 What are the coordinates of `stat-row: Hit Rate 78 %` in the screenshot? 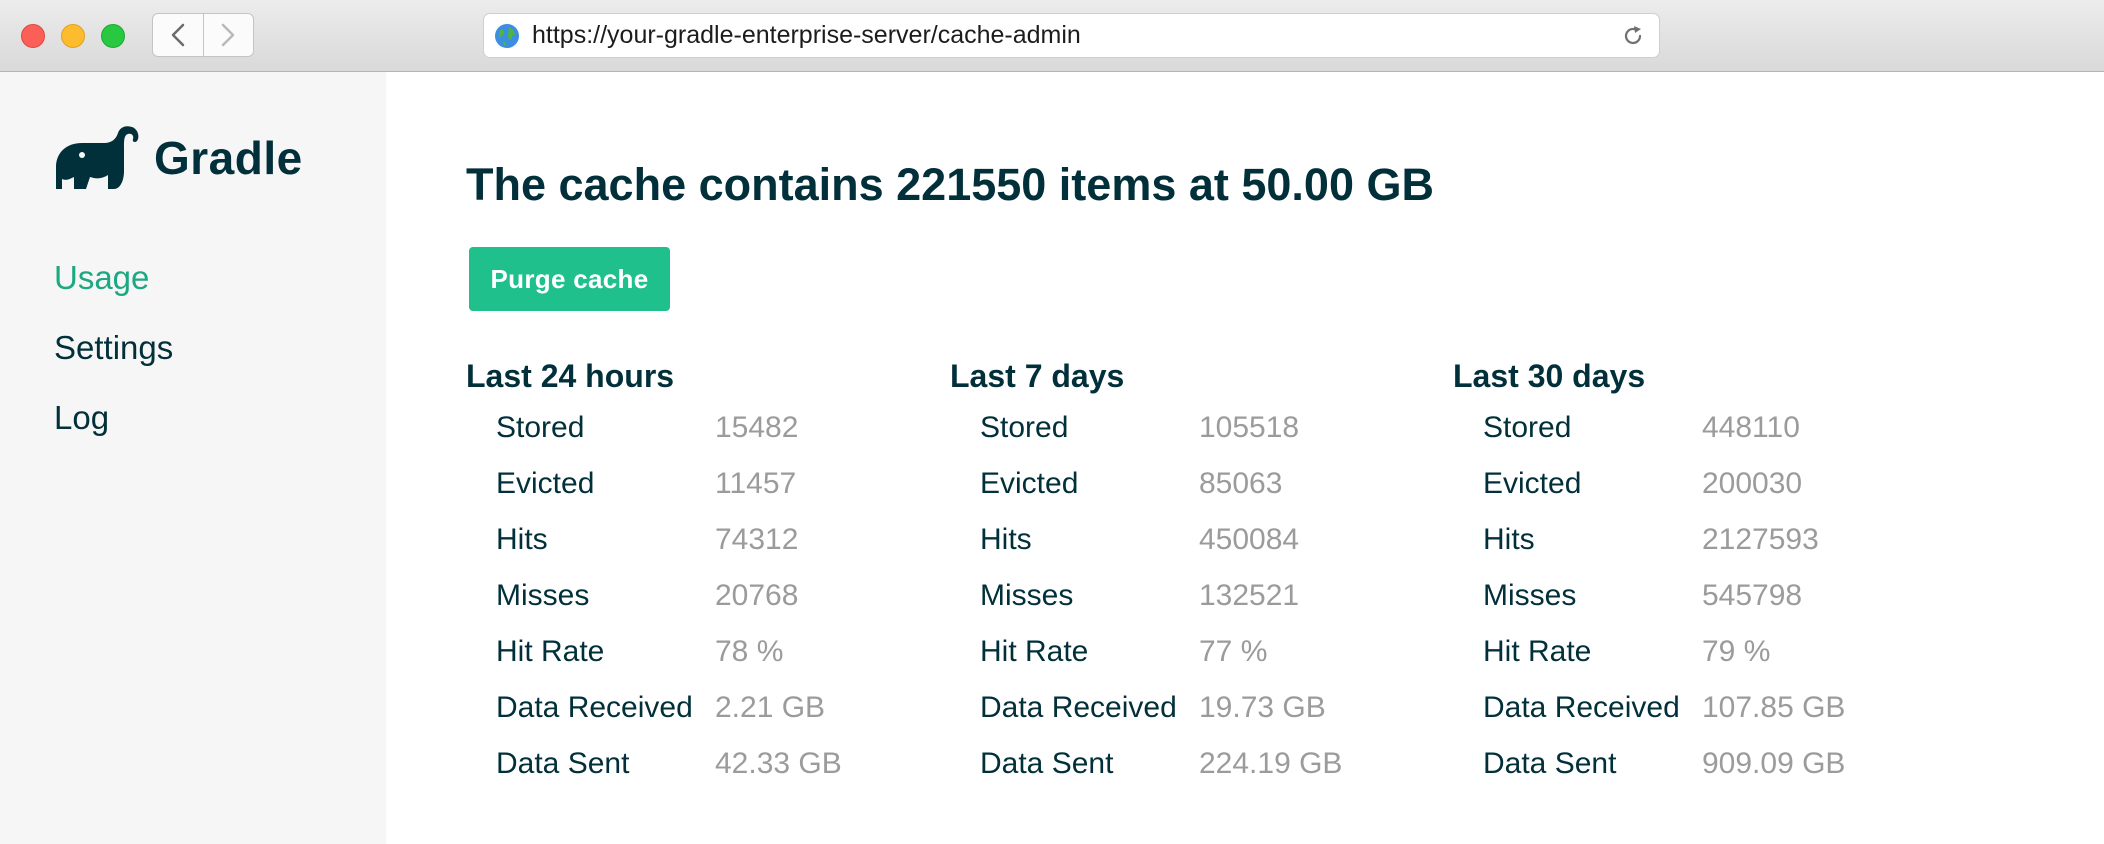 It's located at (624, 652).